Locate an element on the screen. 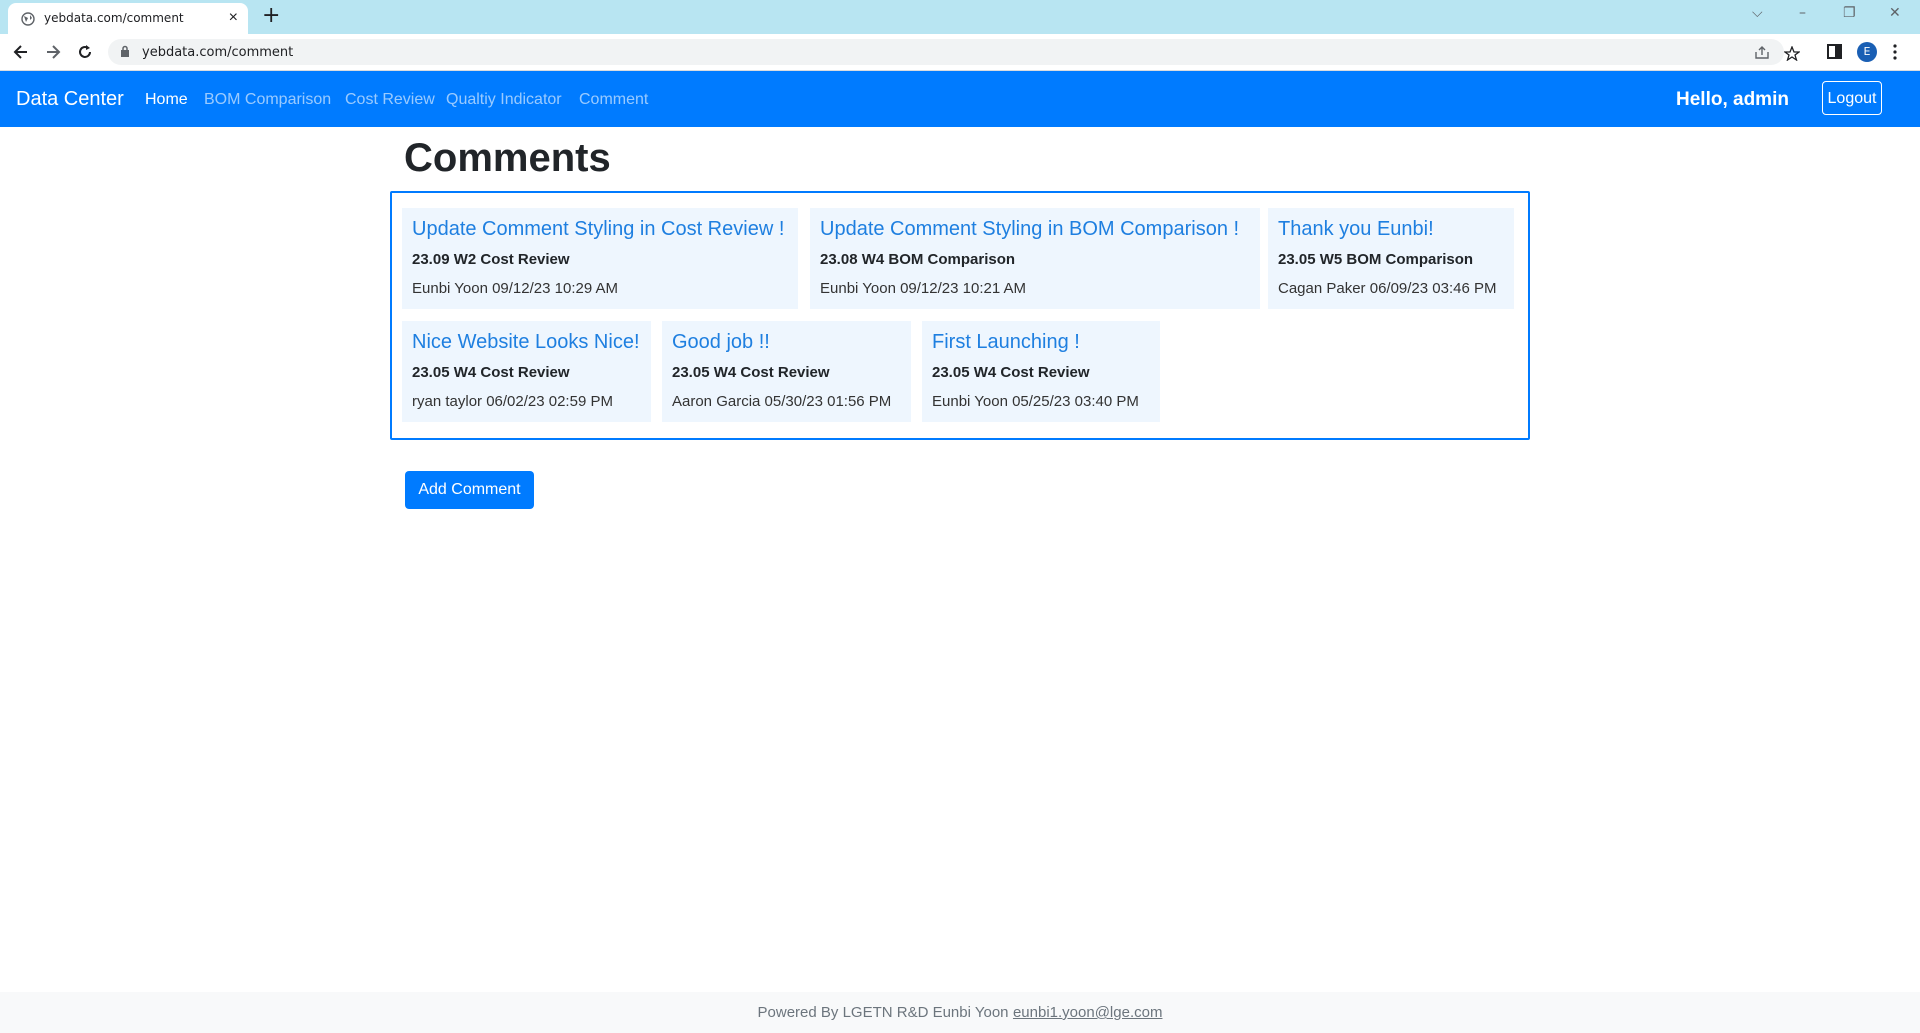  comment-title: Nice Website Looks Nice! is located at coordinates (526, 342).